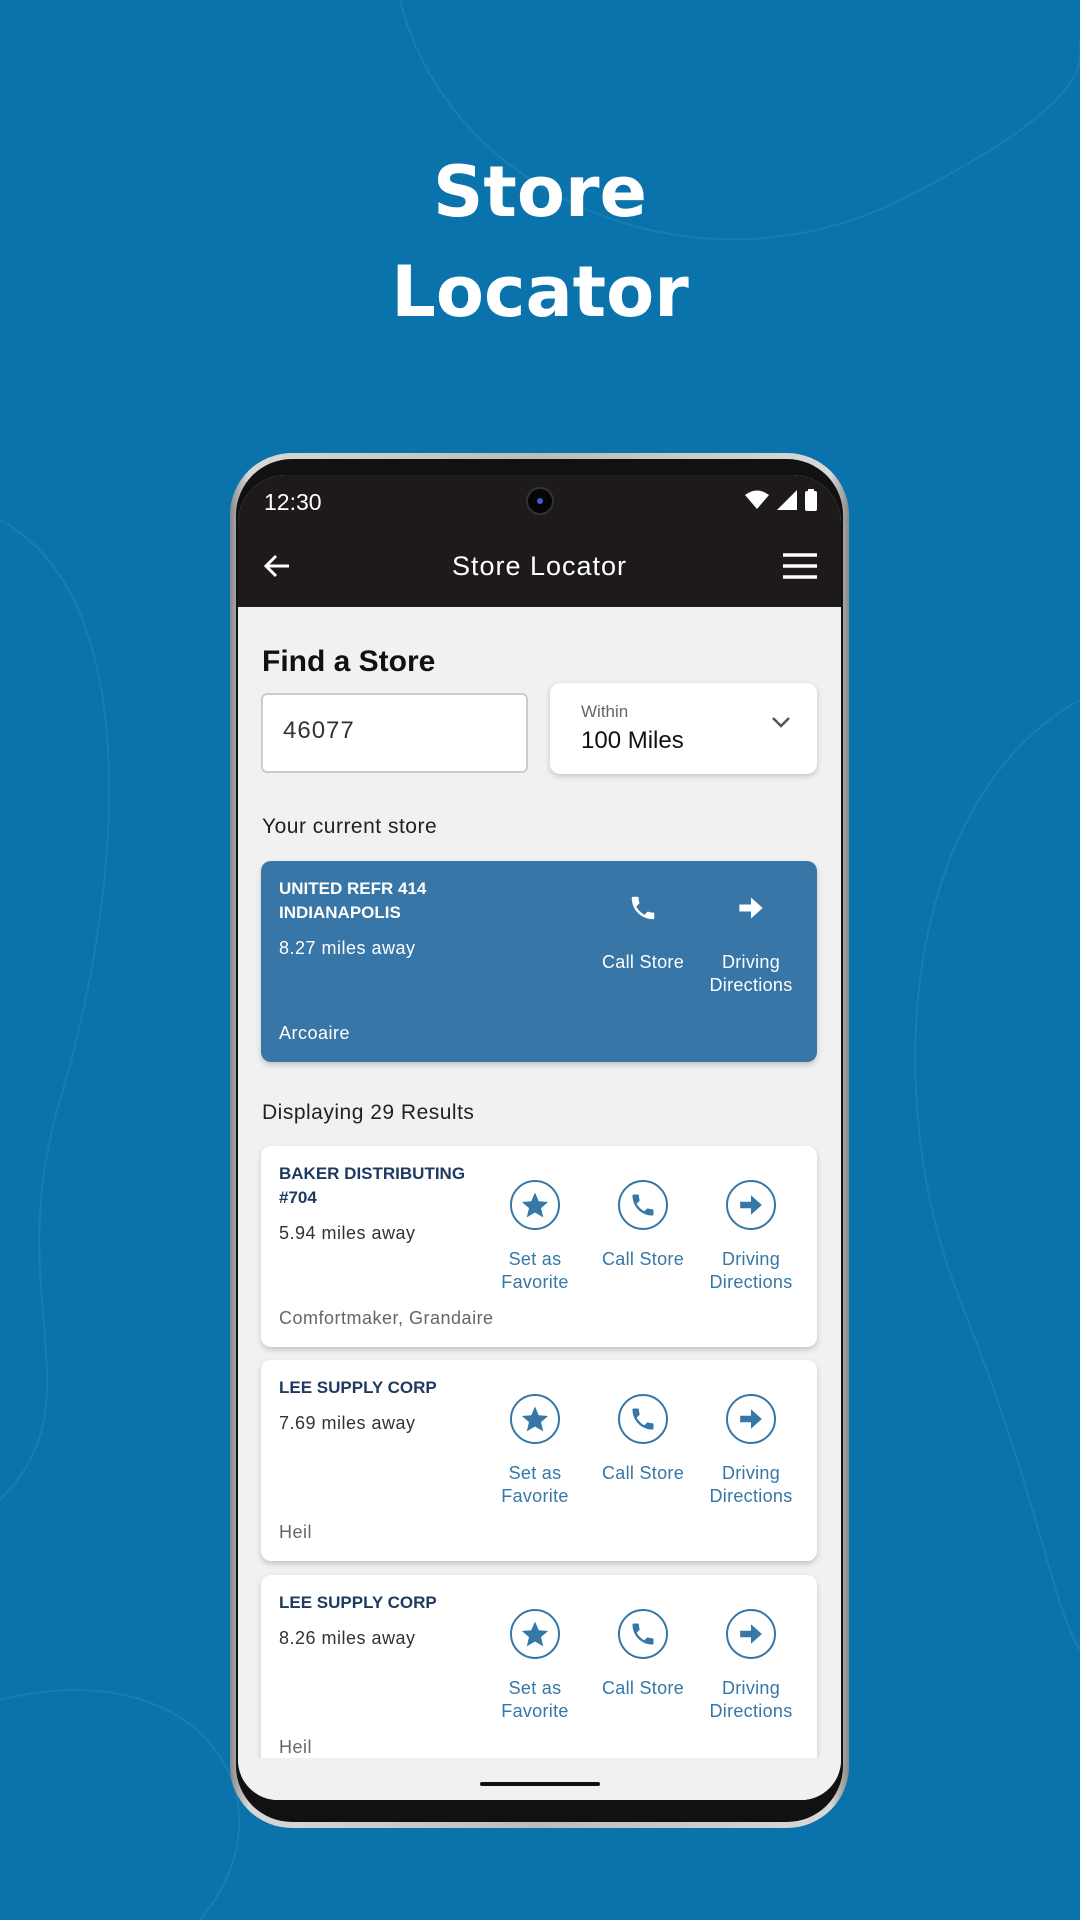 This screenshot has width=1080, height=1920. What do you see at coordinates (386, 1318) in the screenshot?
I see `store-brands: Comfortmaker, Grandaire` at bounding box center [386, 1318].